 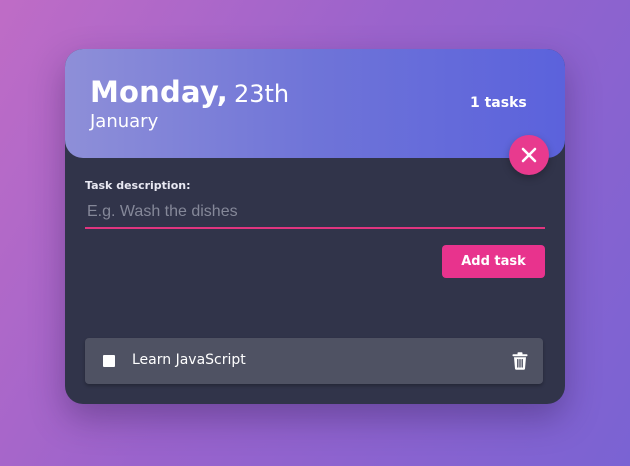 I want to click on close-button, so click(x=529, y=155).